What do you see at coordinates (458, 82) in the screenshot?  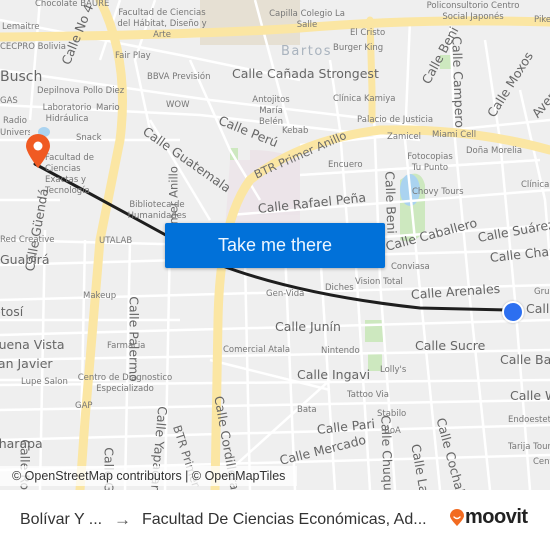 I see `street-label: Calle Campero` at bounding box center [458, 82].